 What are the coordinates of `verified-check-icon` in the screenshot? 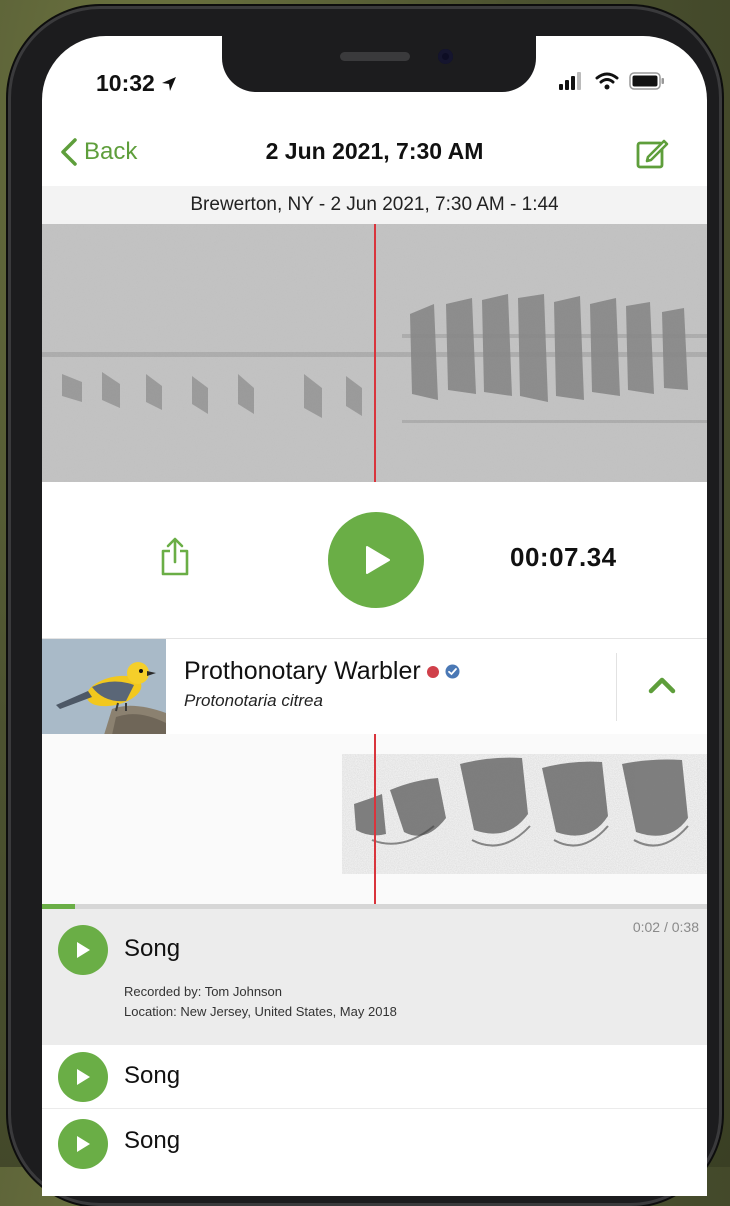 It's located at (452, 671).